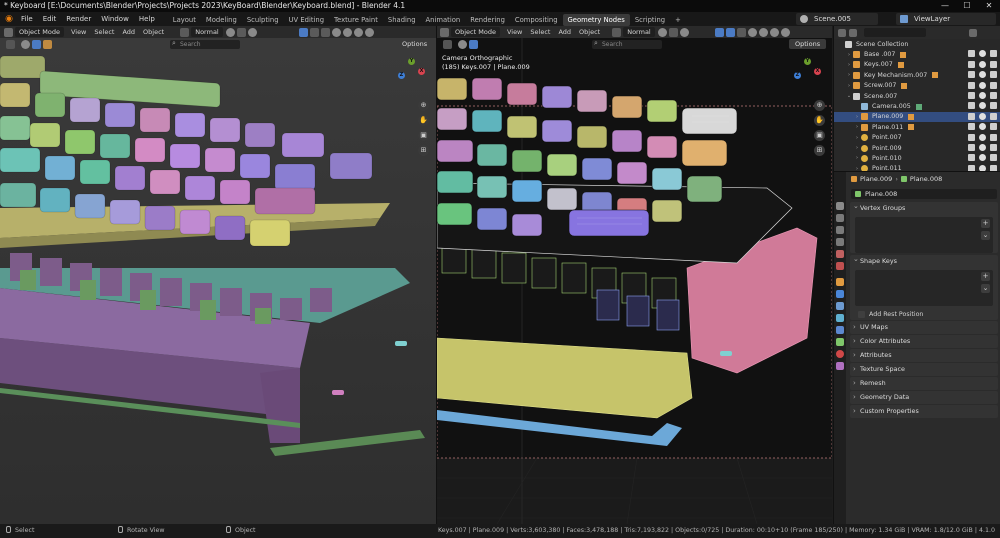 Image resolution: width=1000 pixels, height=538 pixels. I want to click on tab-texture-paint: Texture Paint, so click(356, 20).